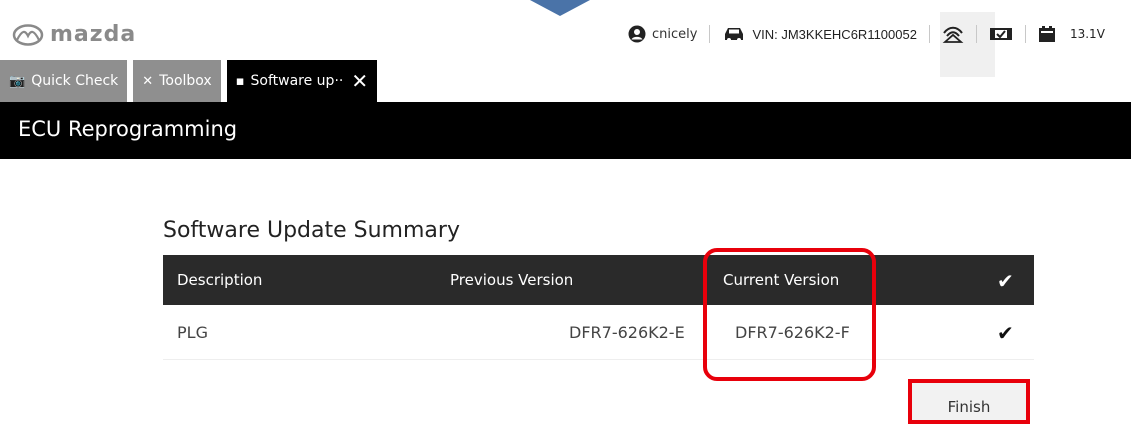 Image resolution: width=1131 pixels, height=424 pixels. Describe the element at coordinates (969, 401) in the screenshot. I see `finish-button: Finish` at that location.